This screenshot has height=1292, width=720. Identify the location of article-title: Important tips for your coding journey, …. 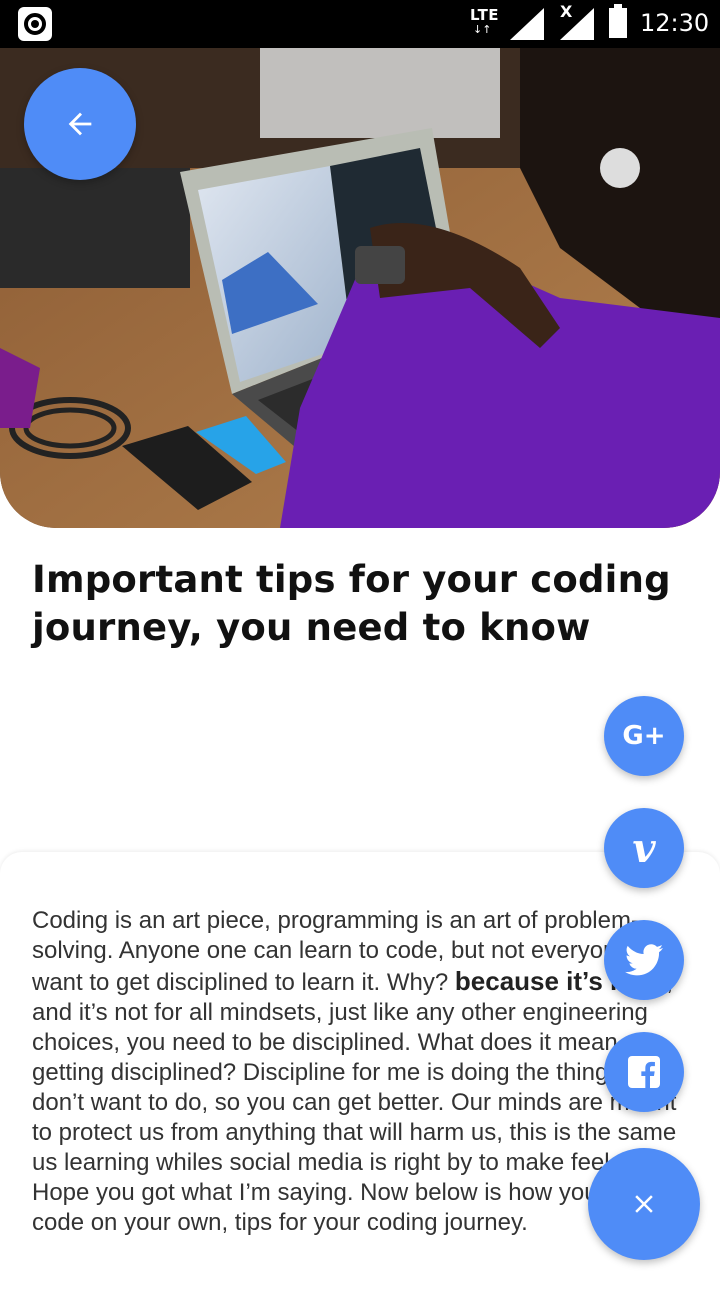
(351, 603).